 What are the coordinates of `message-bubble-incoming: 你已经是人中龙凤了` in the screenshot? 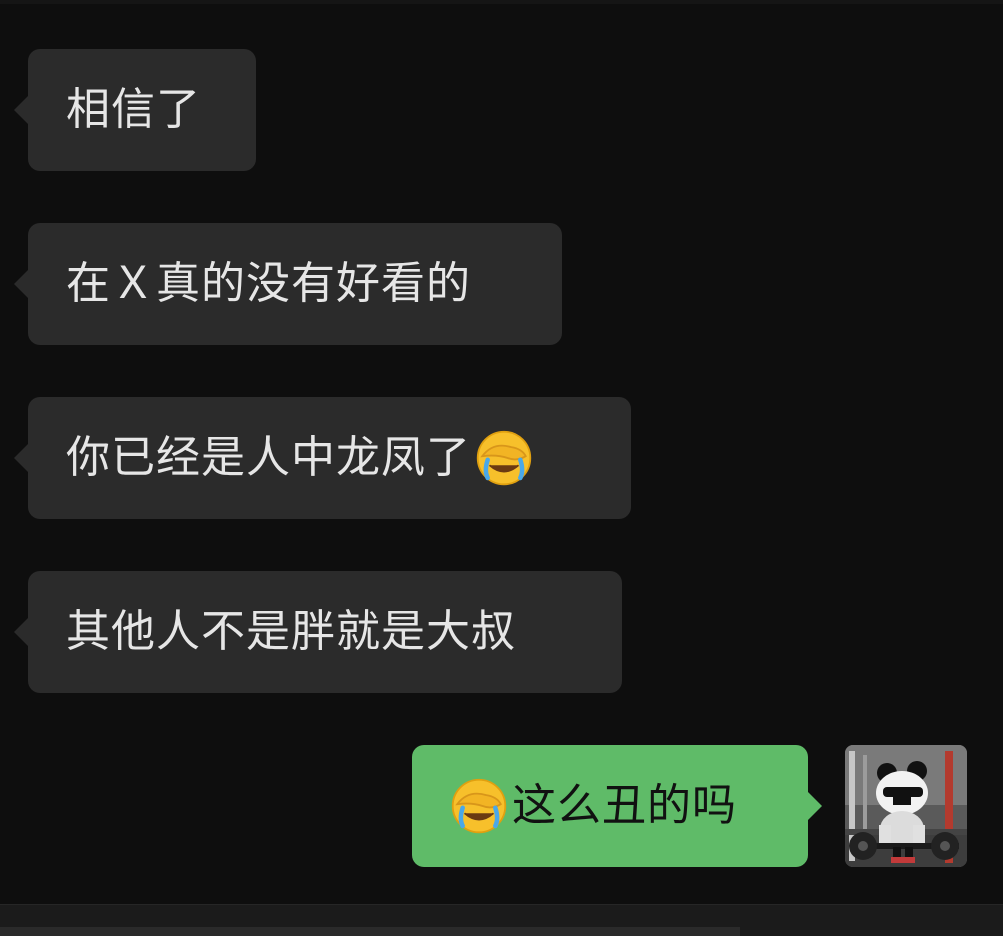 It's located at (322, 458).